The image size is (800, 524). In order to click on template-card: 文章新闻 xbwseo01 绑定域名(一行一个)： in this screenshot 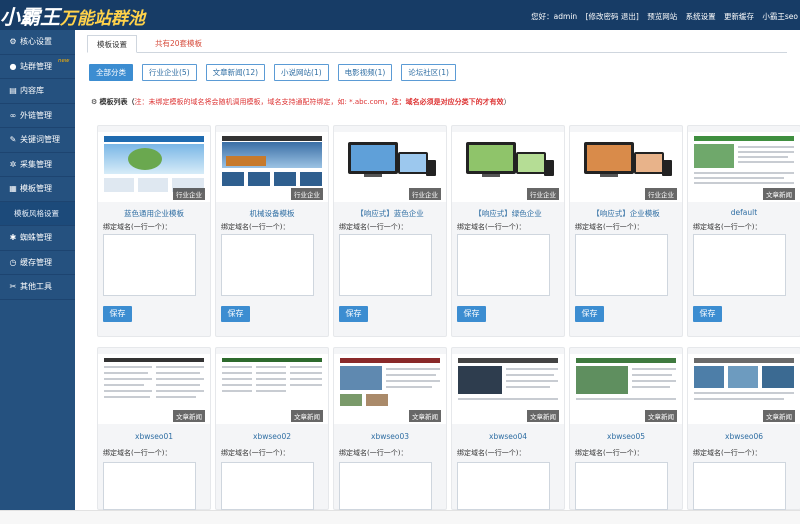, I will do `click(154, 428)`.